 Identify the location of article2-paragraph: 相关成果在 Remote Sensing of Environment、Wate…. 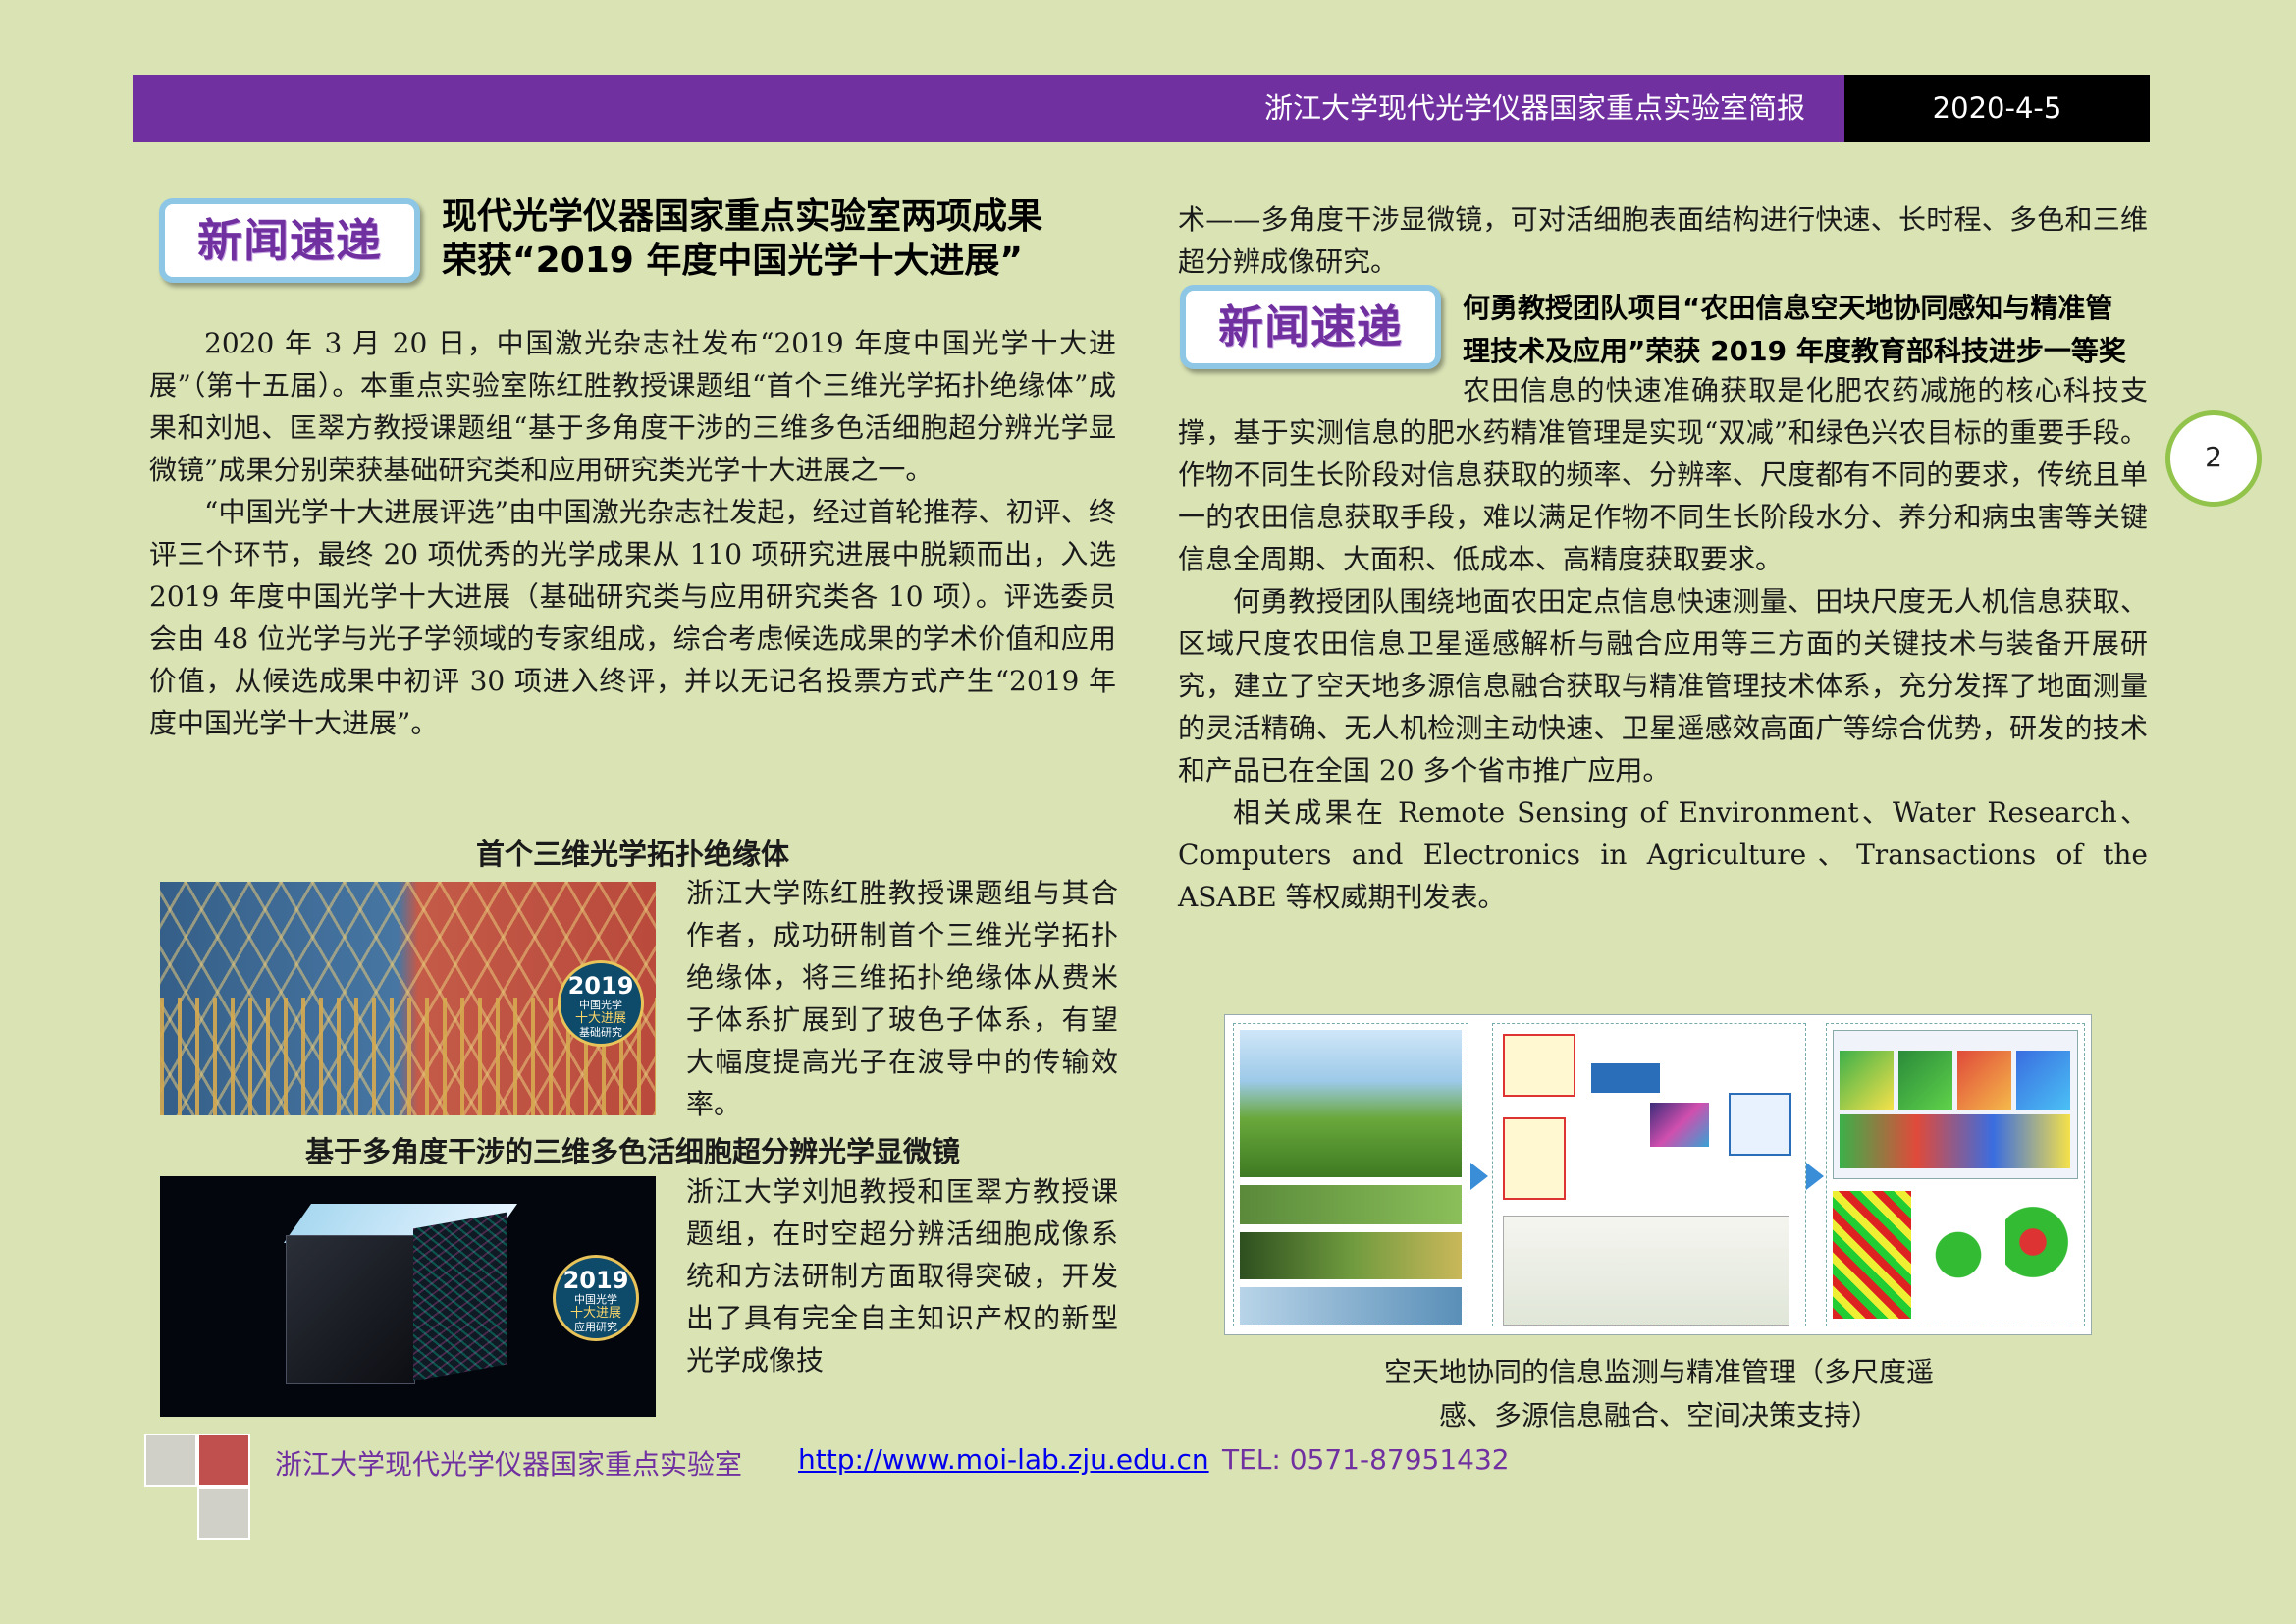
(1663, 854).